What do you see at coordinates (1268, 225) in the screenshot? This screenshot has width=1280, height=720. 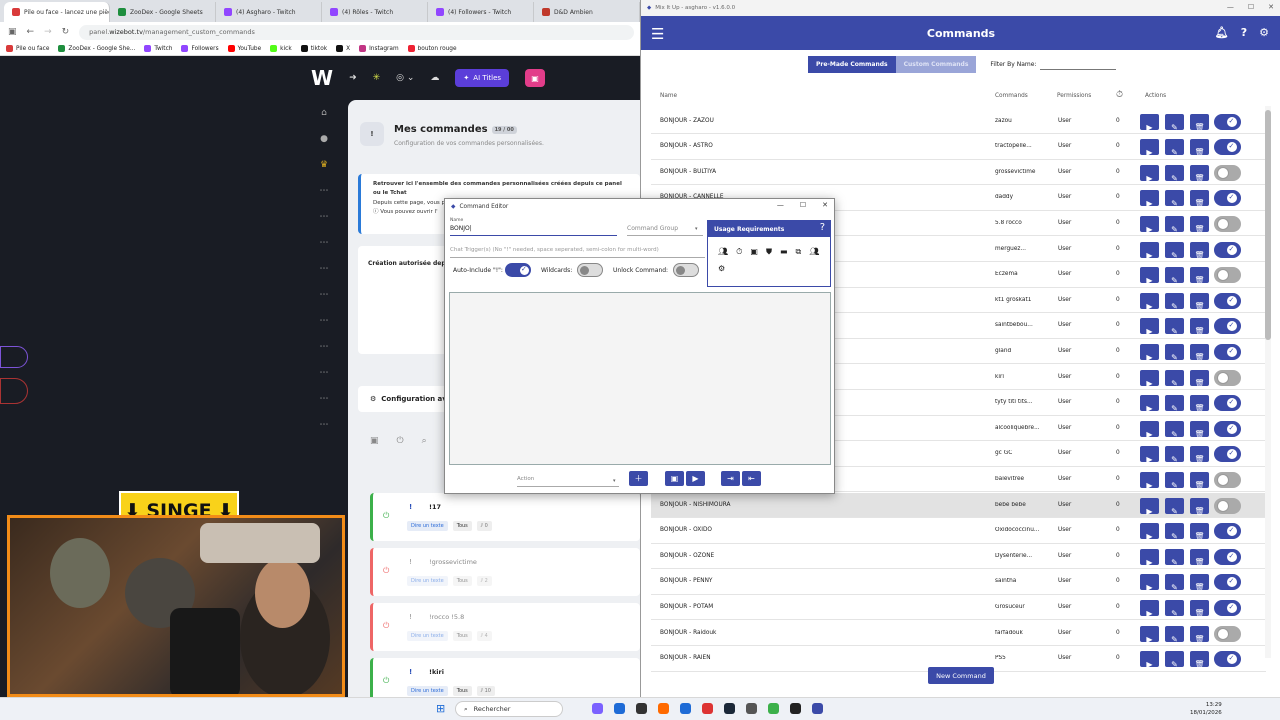 I see `scrollbar-thumb` at bounding box center [1268, 225].